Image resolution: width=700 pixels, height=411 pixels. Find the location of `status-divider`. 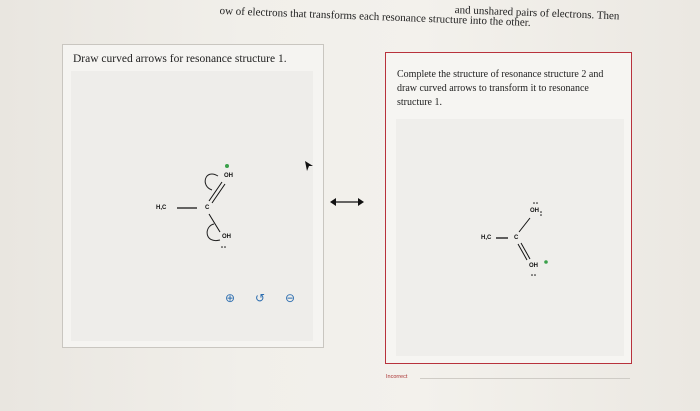

status-divider is located at coordinates (525, 378).